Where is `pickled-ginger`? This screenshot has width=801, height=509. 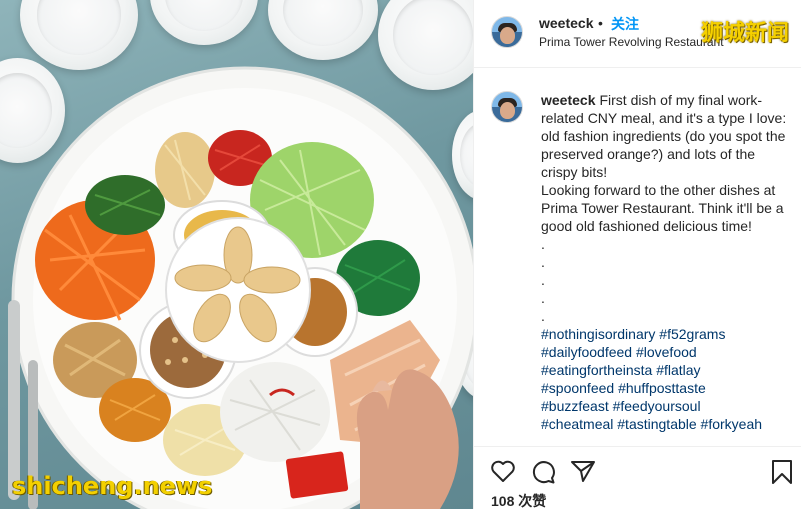 pickled-ginger is located at coordinates (185, 170).